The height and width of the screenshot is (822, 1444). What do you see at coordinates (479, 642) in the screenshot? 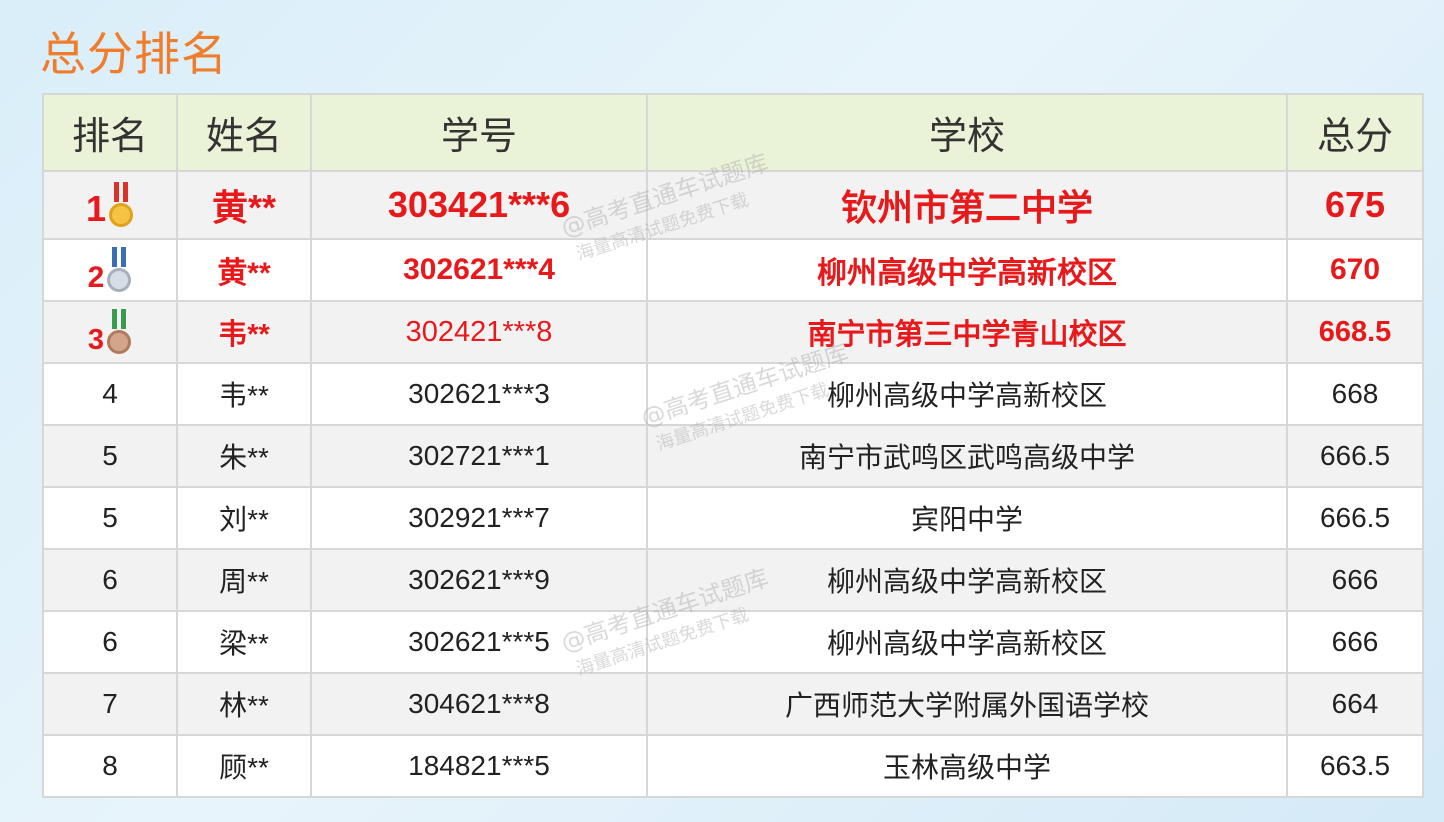
I see `cell-student-id: 302621***5` at bounding box center [479, 642].